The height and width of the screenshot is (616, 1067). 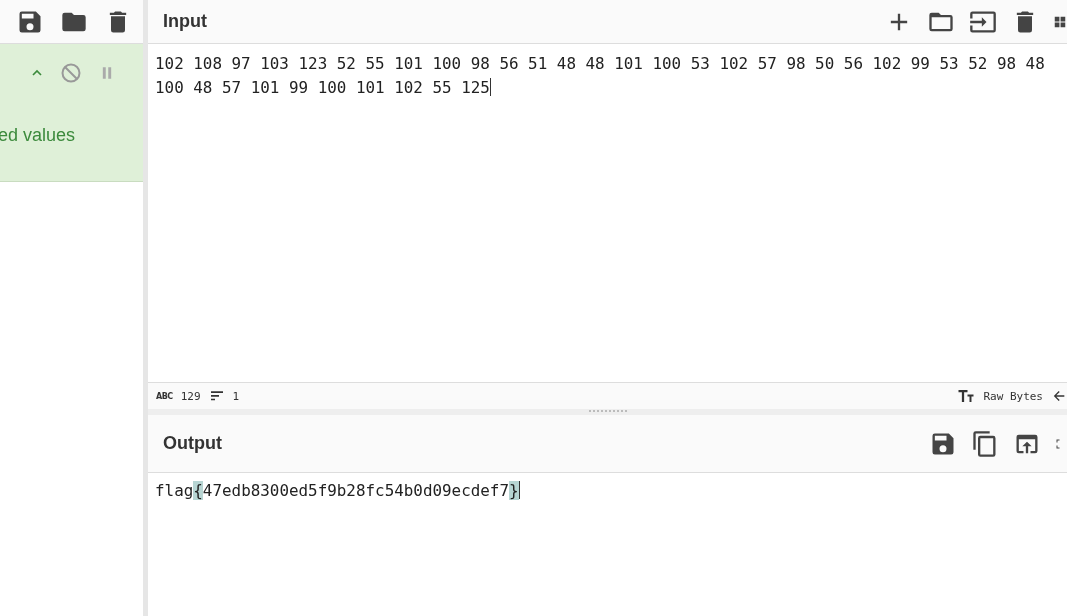 What do you see at coordinates (337, 490) in the screenshot?
I see `output-text: flag{47edb8300ed5f9b28fc54b0d09ecdef7}` at bounding box center [337, 490].